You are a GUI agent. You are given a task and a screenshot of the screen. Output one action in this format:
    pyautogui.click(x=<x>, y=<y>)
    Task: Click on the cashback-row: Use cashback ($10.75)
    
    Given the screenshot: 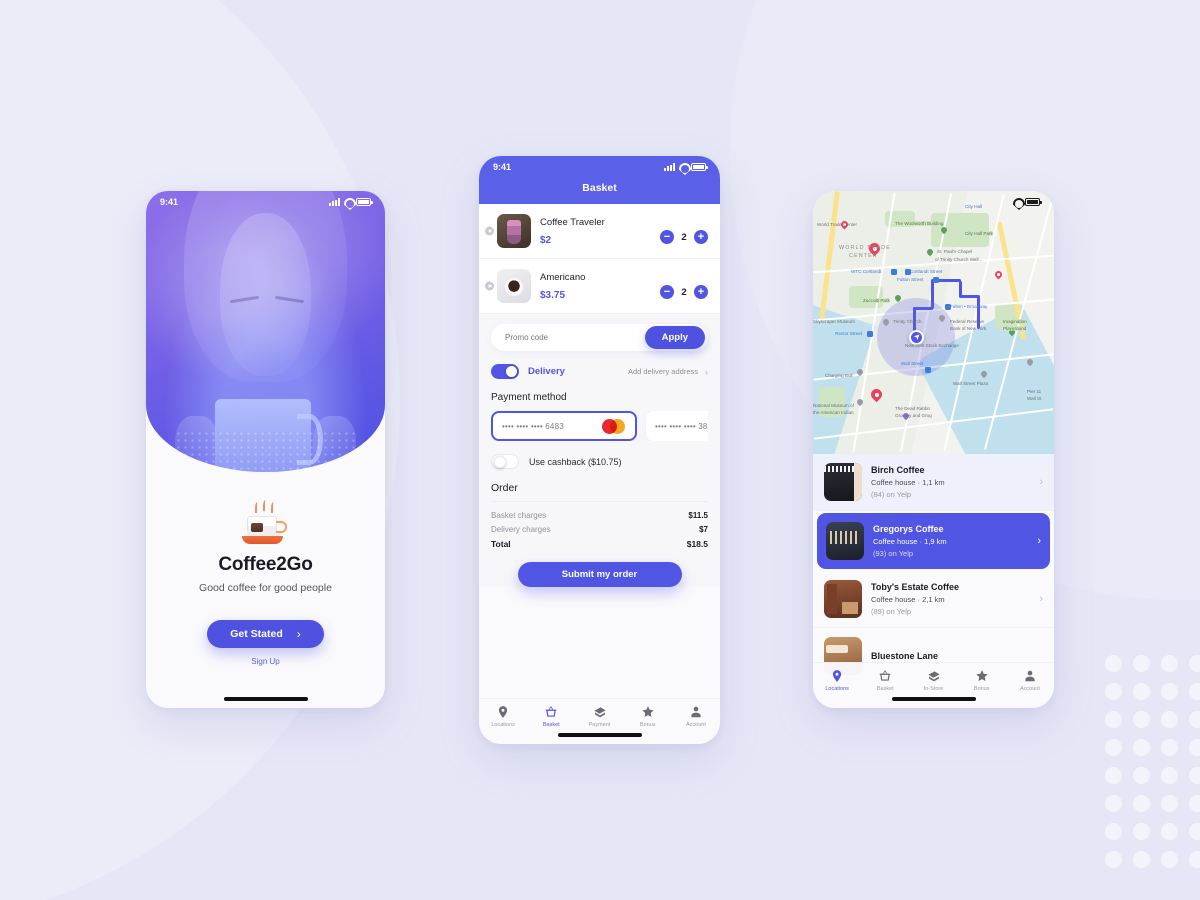 What is the action you would take?
    pyautogui.click(x=599, y=461)
    